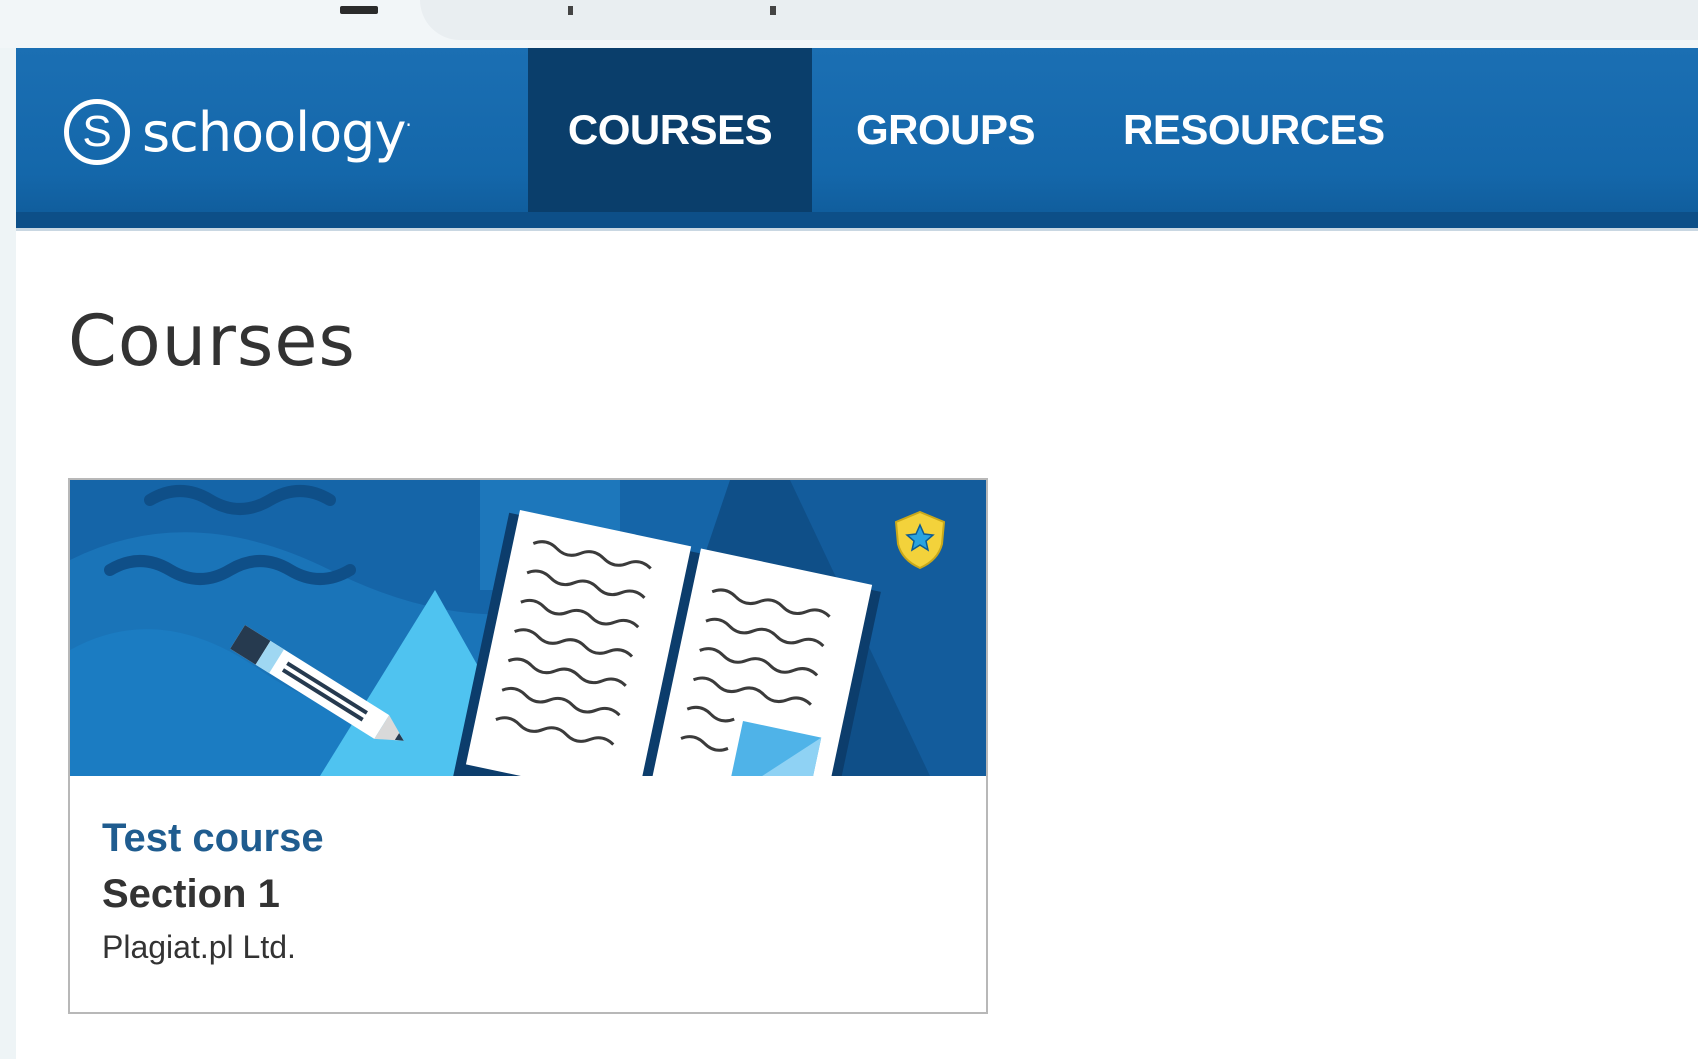 The height and width of the screenshot is (1059, 1698). What do you see at coordinates (277, 132) in the screenshot?
I see `schoology-logo-text: schoology·` at bounding box center [277, 132].